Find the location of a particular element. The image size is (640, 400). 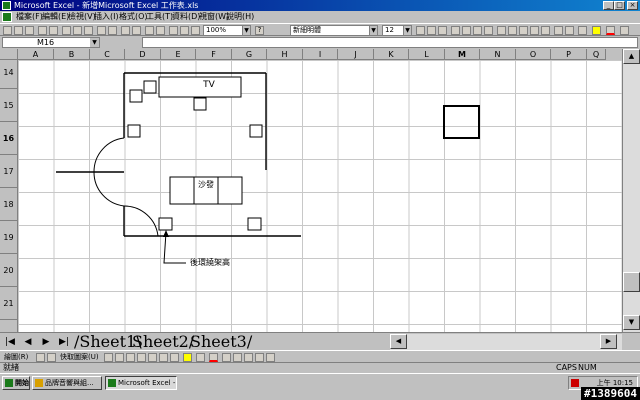

save-icon is located at coordinates (29, 30).